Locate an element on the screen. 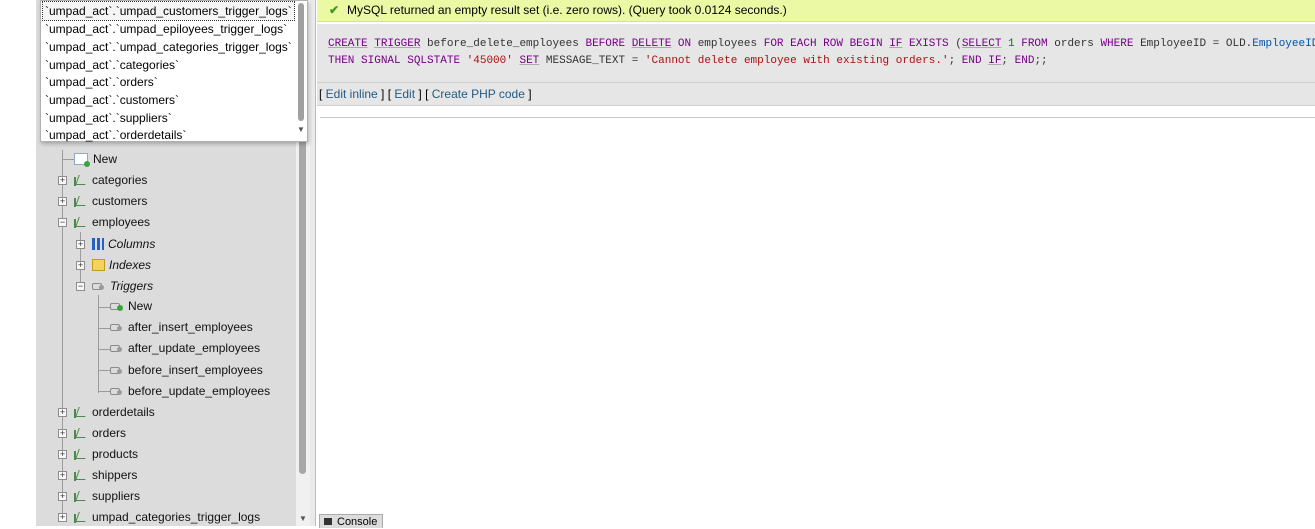  sql-token: '45000' is located at coordinates (489, 61).